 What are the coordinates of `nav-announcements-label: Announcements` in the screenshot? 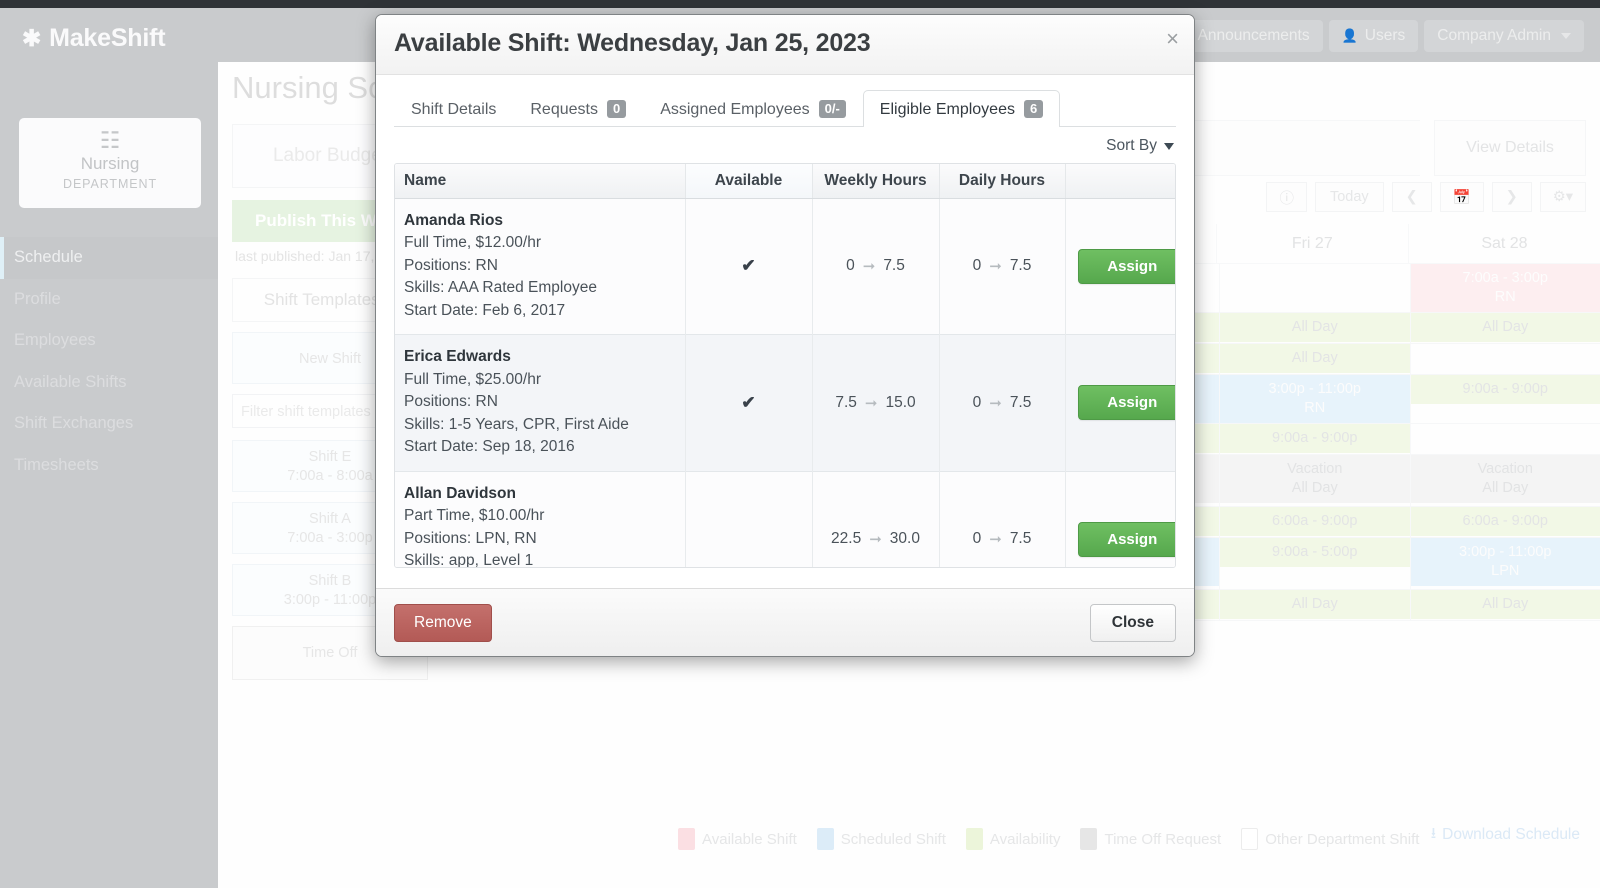 It's located at (1253, 35).